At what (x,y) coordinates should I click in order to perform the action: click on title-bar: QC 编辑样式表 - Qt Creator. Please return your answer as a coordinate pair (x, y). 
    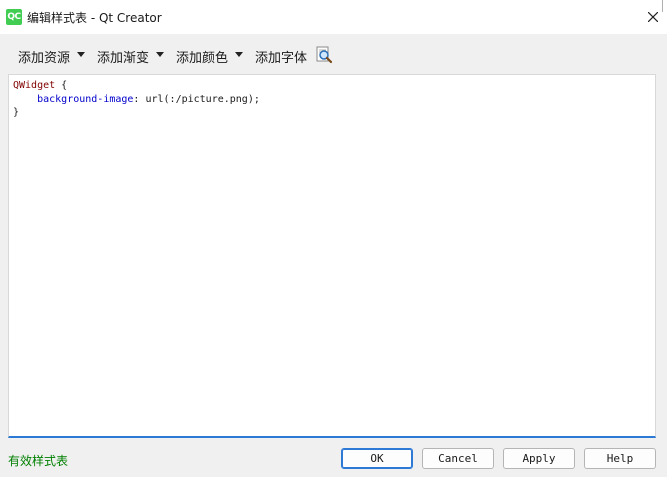
    Looking at the image, I should click on (333, 17).